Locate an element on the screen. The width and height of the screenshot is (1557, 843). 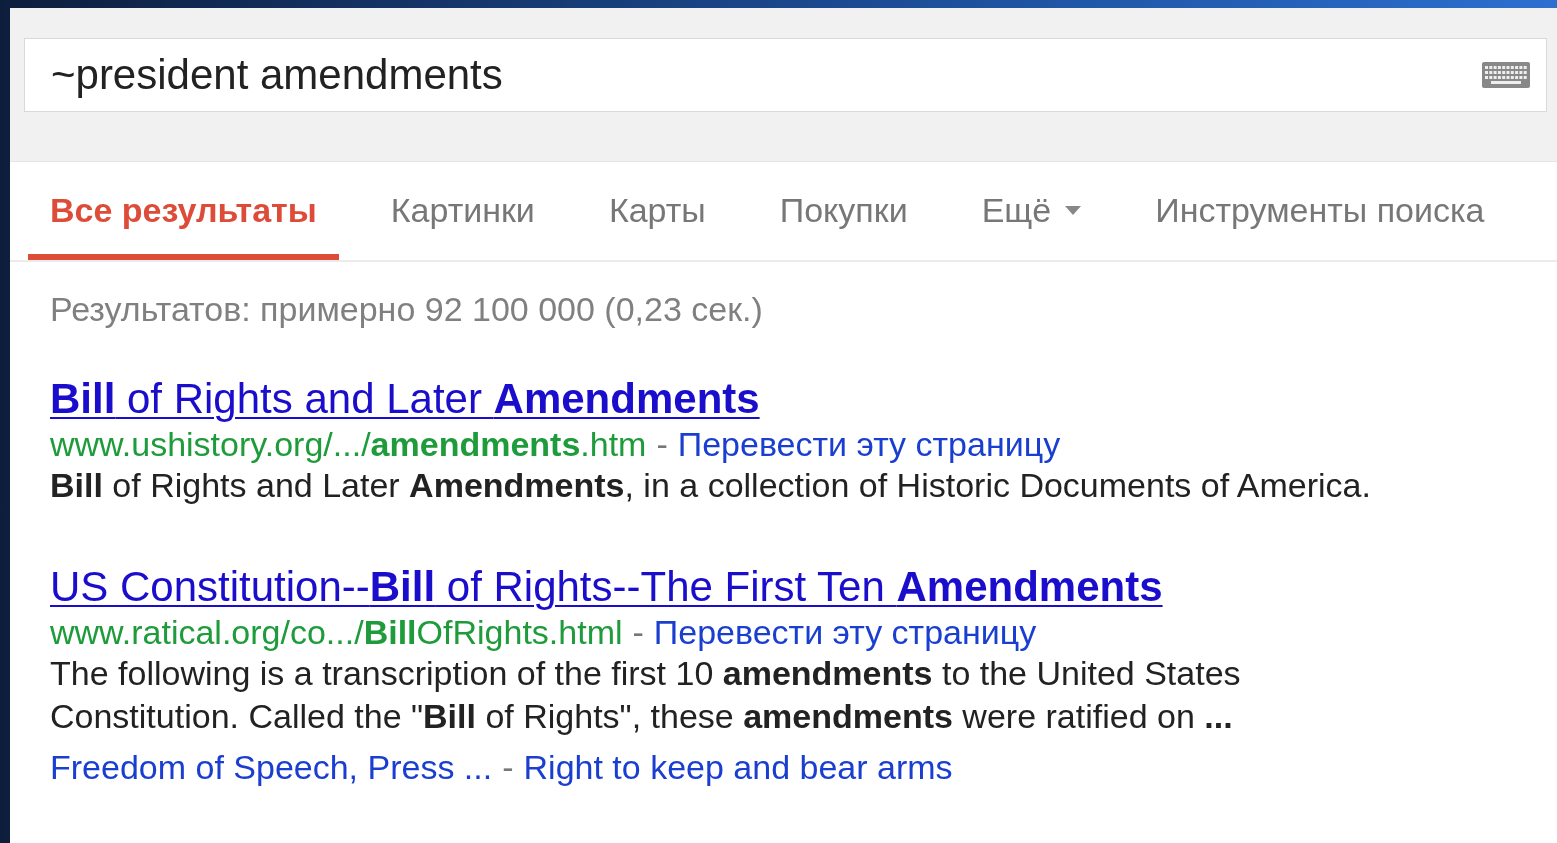
sitelink: Right to keep and bear arms is located at coordinates (738, 767).